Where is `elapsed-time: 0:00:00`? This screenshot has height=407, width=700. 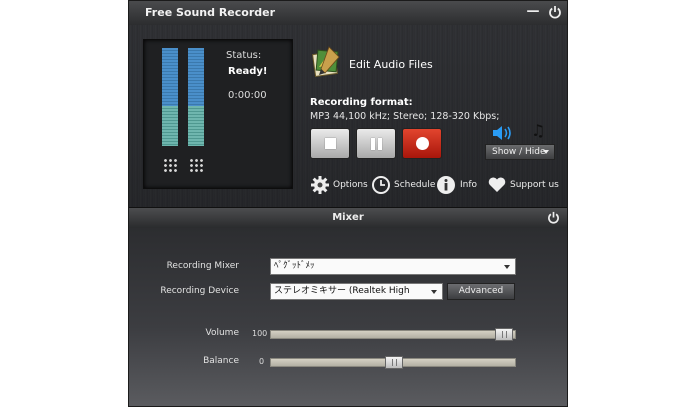
elapsed-time: 0:00:00 is located at coordinates (247, 95).